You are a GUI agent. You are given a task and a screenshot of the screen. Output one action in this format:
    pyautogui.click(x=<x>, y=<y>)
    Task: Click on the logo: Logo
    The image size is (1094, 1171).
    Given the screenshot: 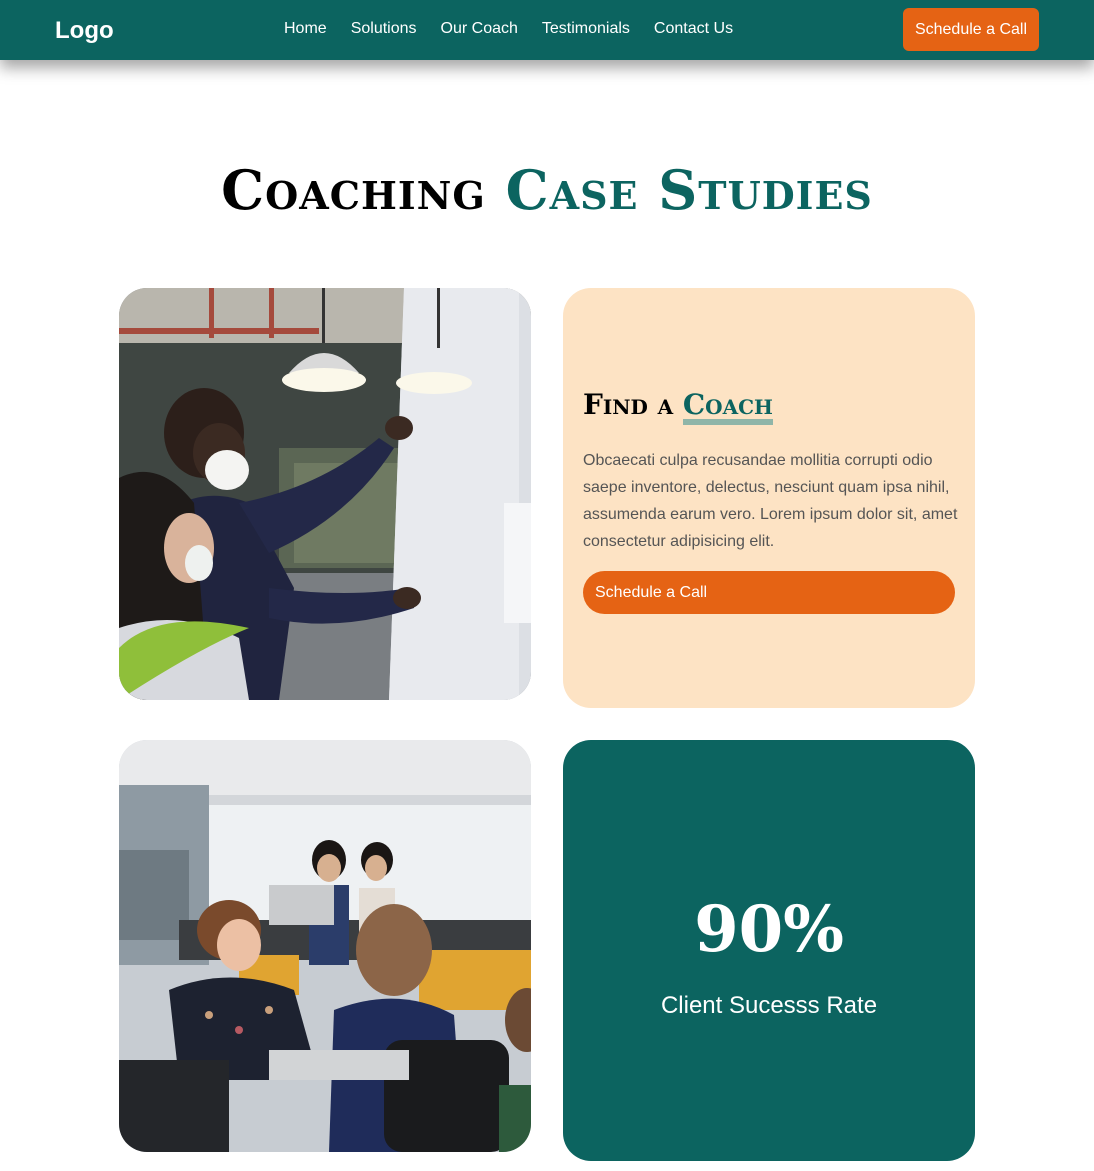 What is the action you would take?
    pyautogui.click(x=84, y=31)
    